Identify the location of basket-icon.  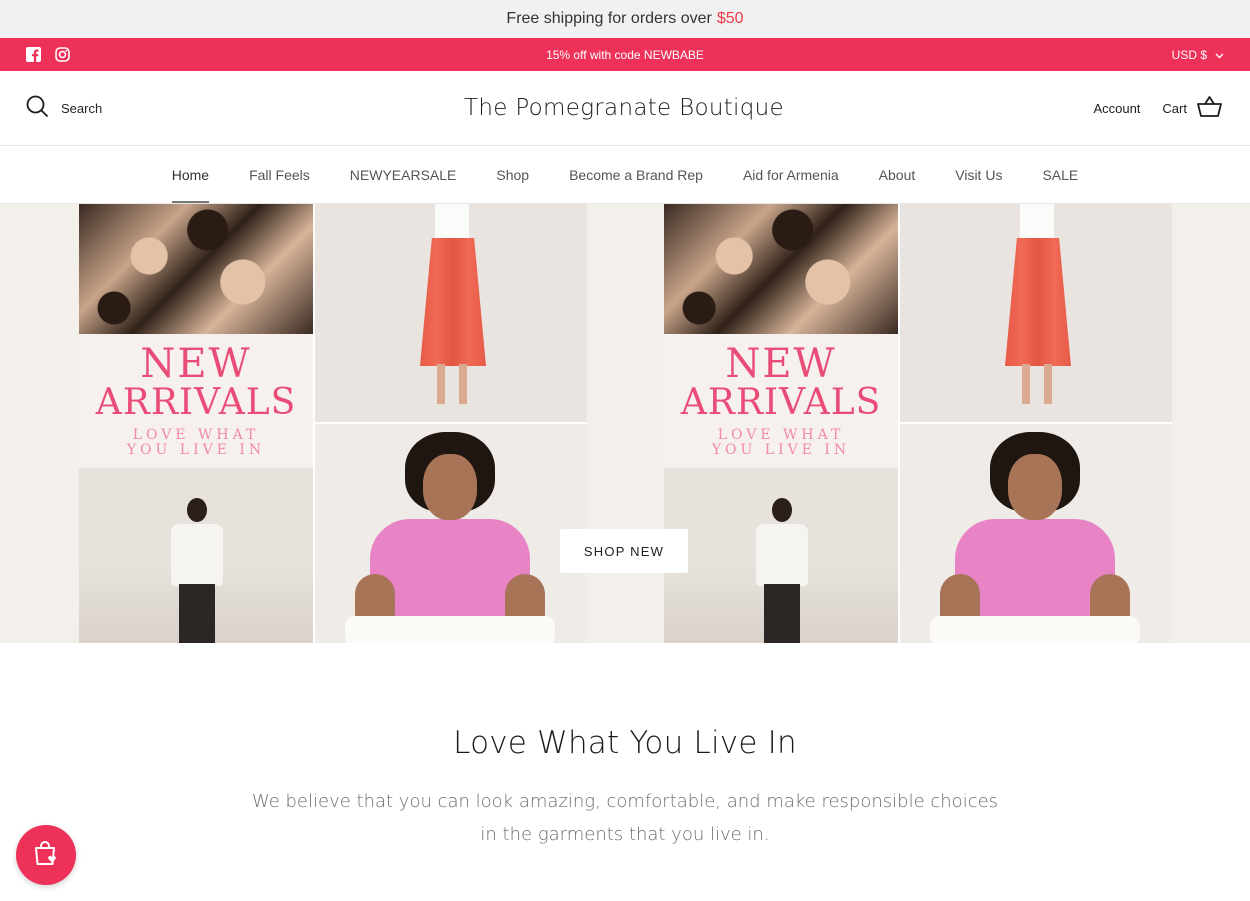
(1209, 108).